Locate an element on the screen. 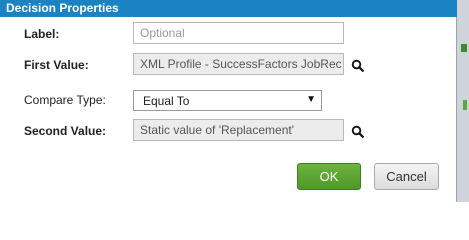 This screenshot has height=240, width=469. first-value-magnifier-icon is located at coordinates (358, 66).